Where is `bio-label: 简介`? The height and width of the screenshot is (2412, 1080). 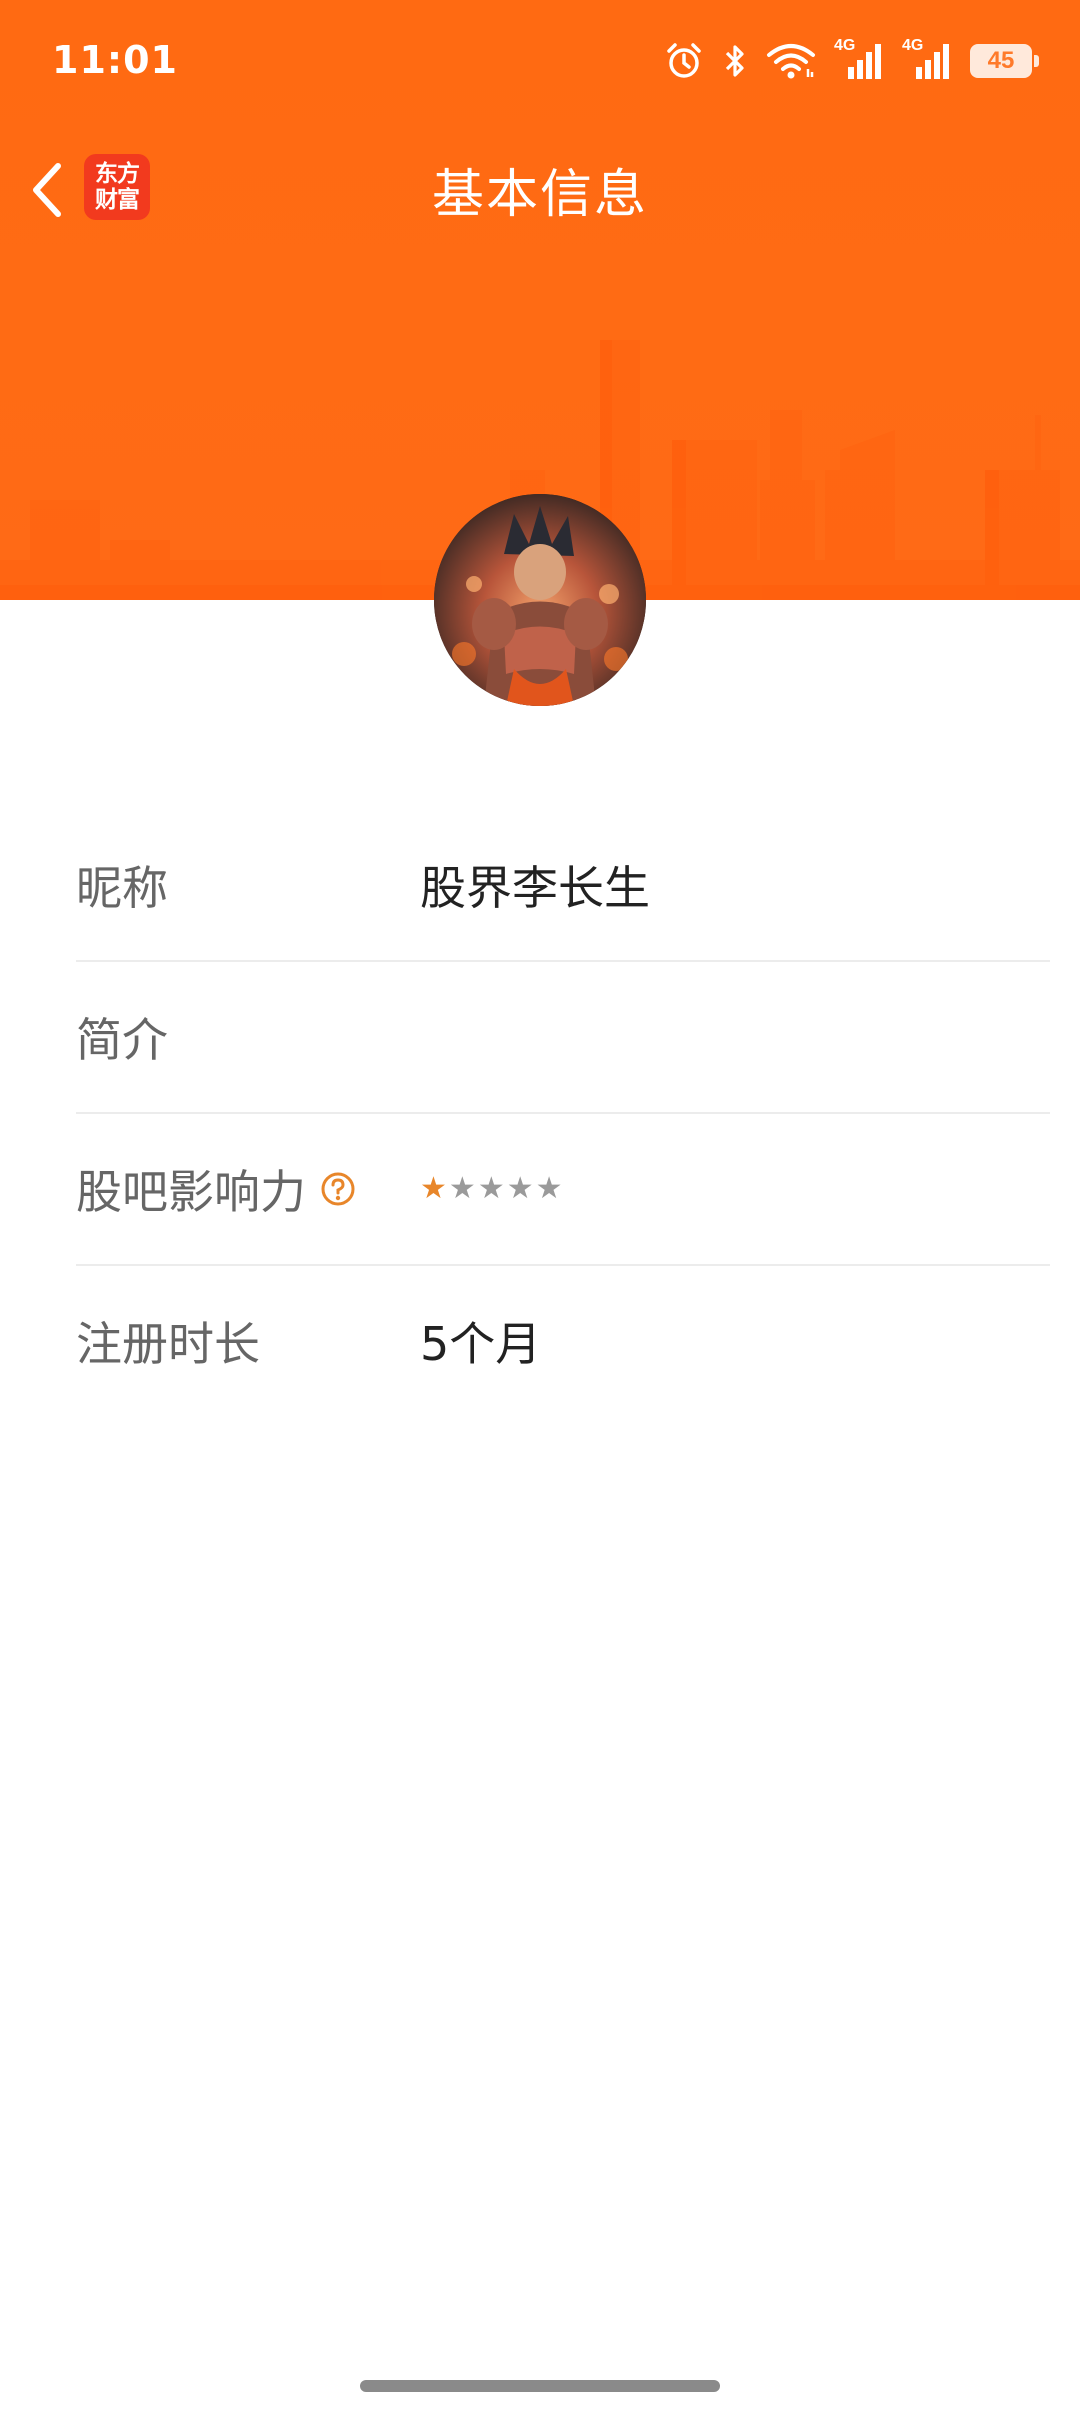
bio-label: 简介 is located at coordinates (122, 1040).